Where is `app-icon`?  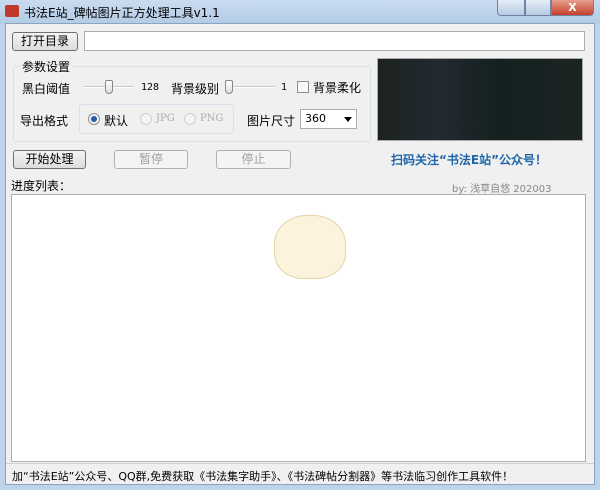 app-icon is located at coordinates (12, 11).